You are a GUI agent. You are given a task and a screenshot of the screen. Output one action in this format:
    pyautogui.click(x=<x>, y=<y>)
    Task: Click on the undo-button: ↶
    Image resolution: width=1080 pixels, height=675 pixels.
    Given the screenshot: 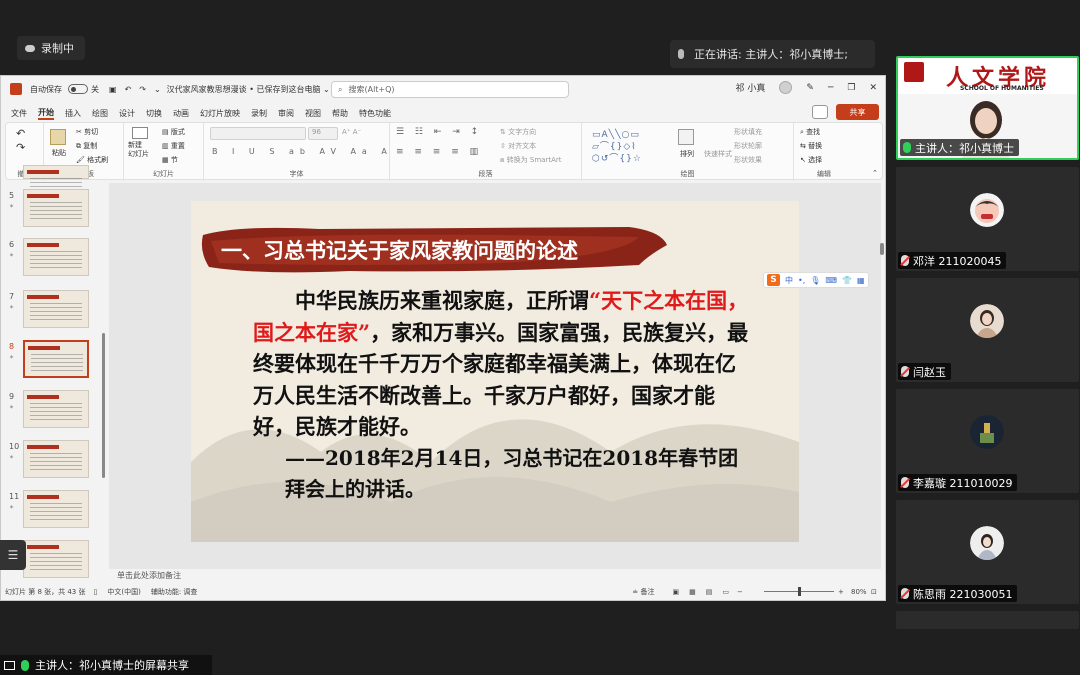 What is the action you would take?
    pyautogui.click(x=20, y=133)
    